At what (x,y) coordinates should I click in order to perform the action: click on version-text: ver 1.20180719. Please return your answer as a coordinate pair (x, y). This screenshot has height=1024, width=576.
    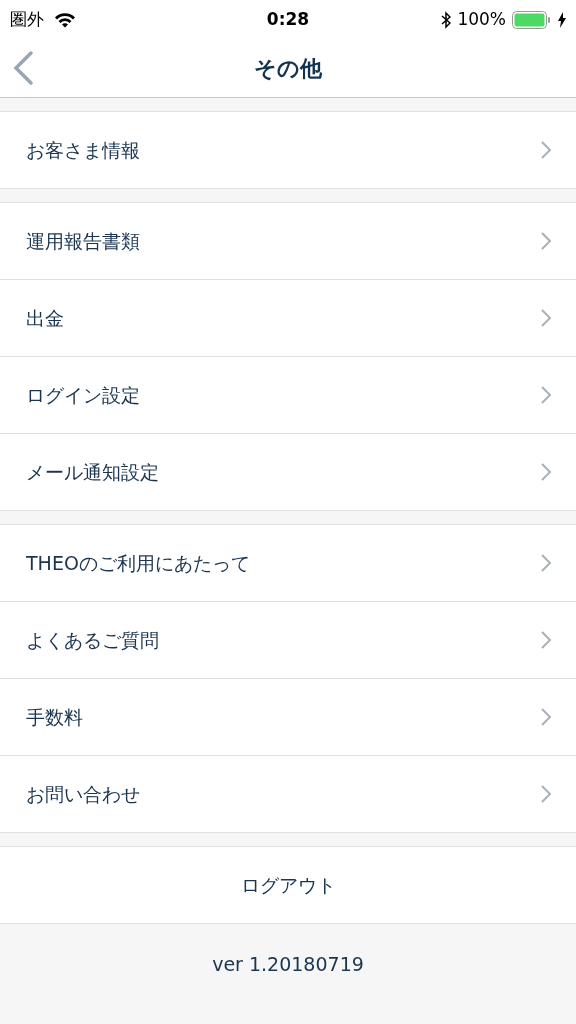
    Looking at the image, I should click on (288, 964).